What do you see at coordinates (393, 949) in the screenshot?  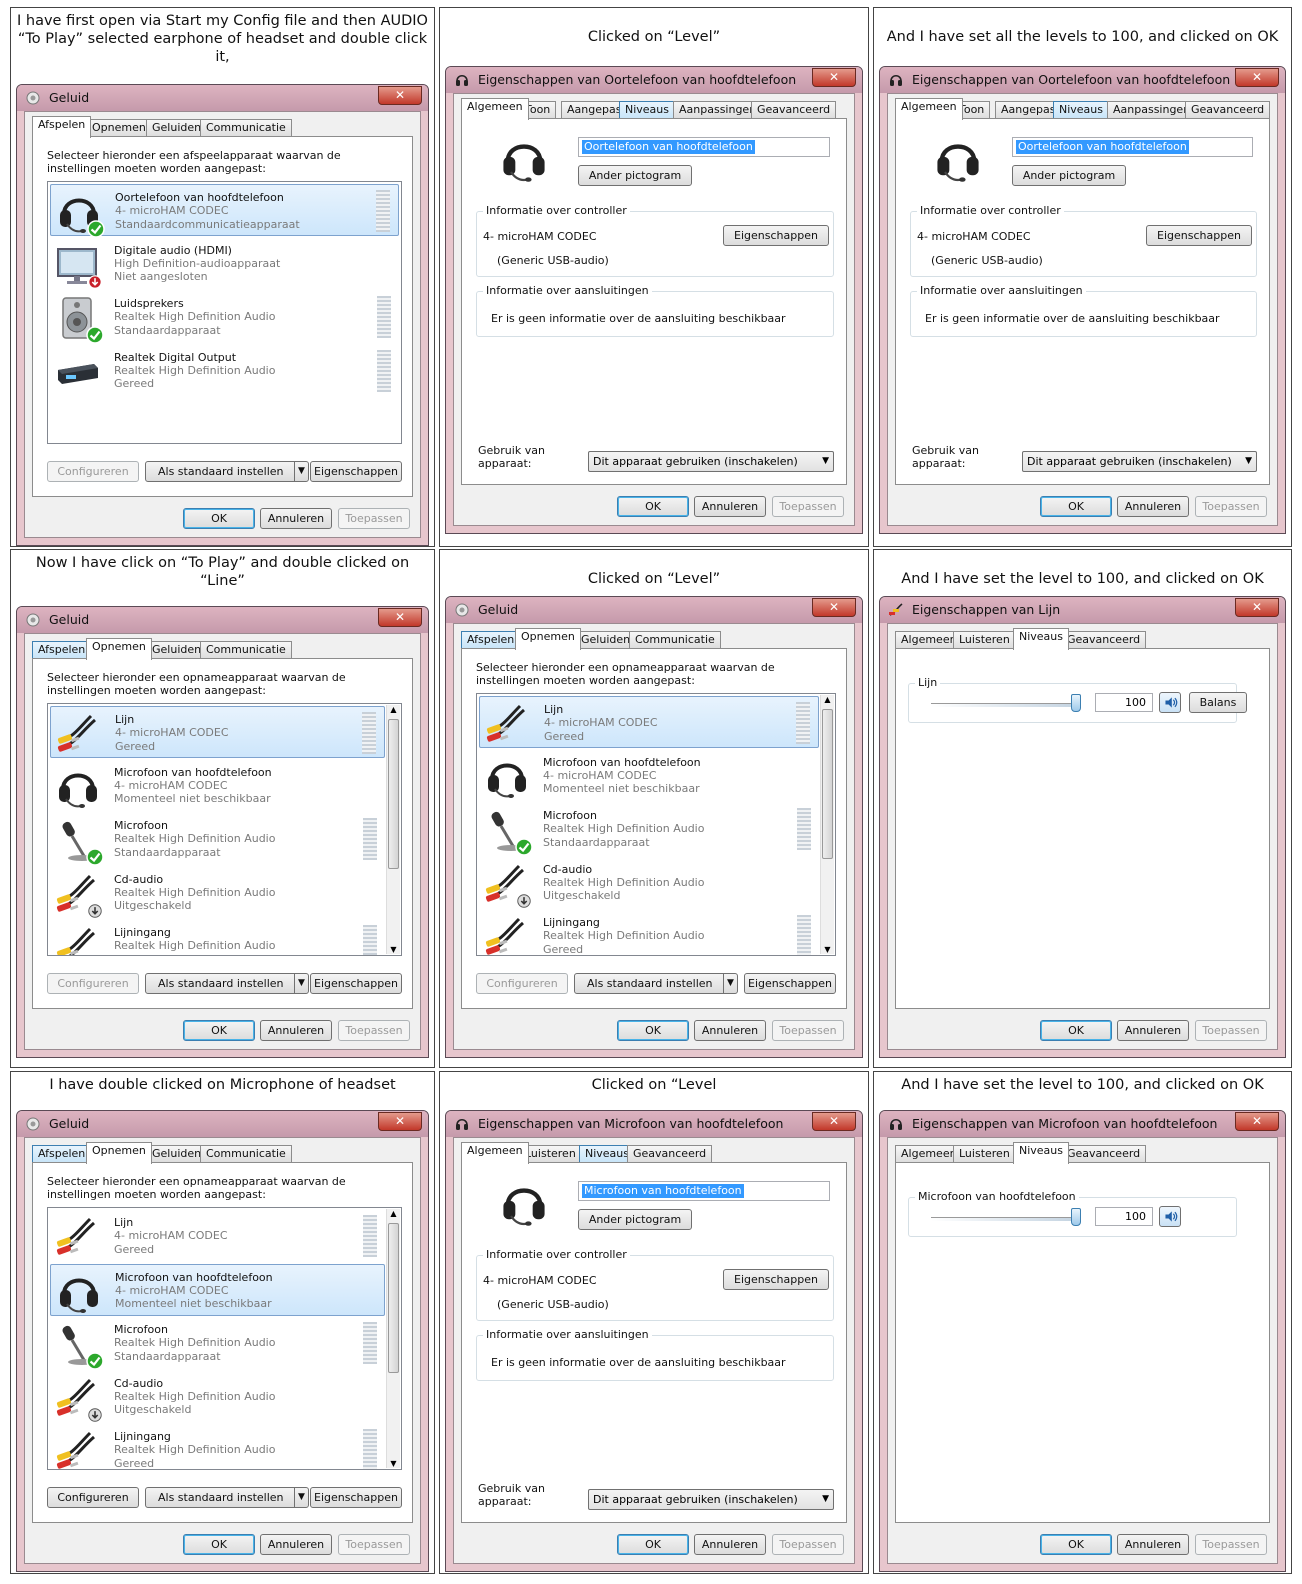 I see `scroll-down-icon: ▼` at bounding box center [393, 949].